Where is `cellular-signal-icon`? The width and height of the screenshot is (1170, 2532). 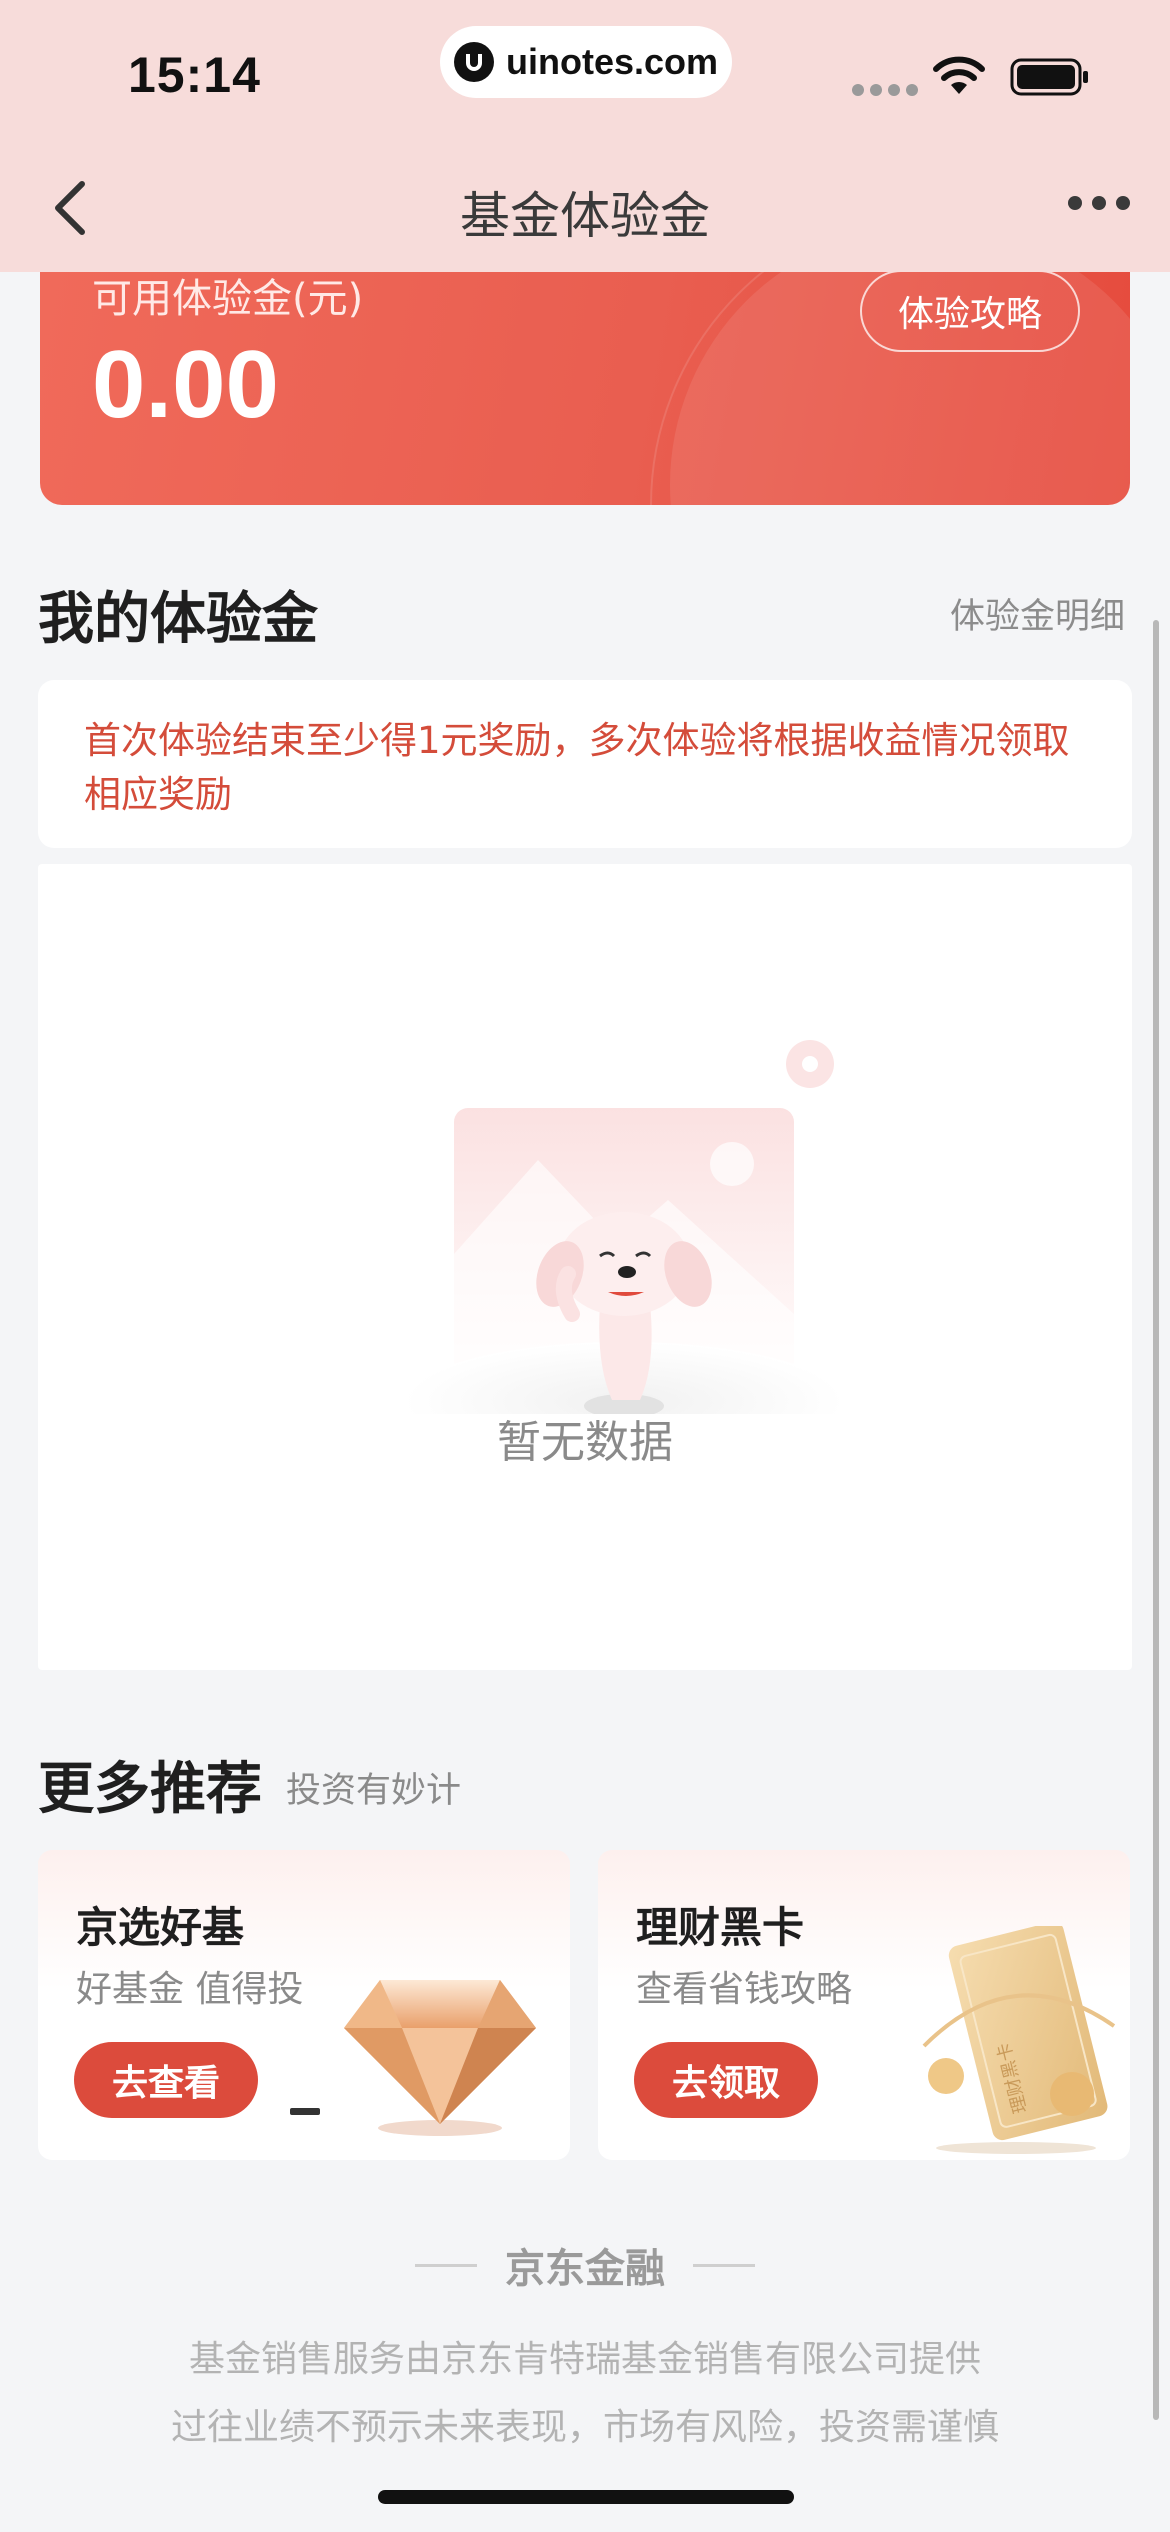
cellular-signal-icon is located at coordinates (885, 90).